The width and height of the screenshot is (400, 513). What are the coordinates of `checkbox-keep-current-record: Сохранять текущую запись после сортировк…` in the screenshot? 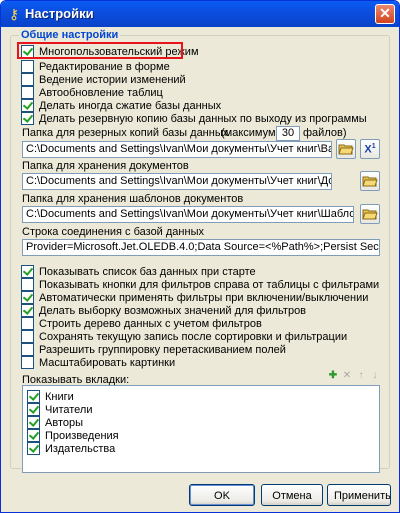 It's located at (184, 336).